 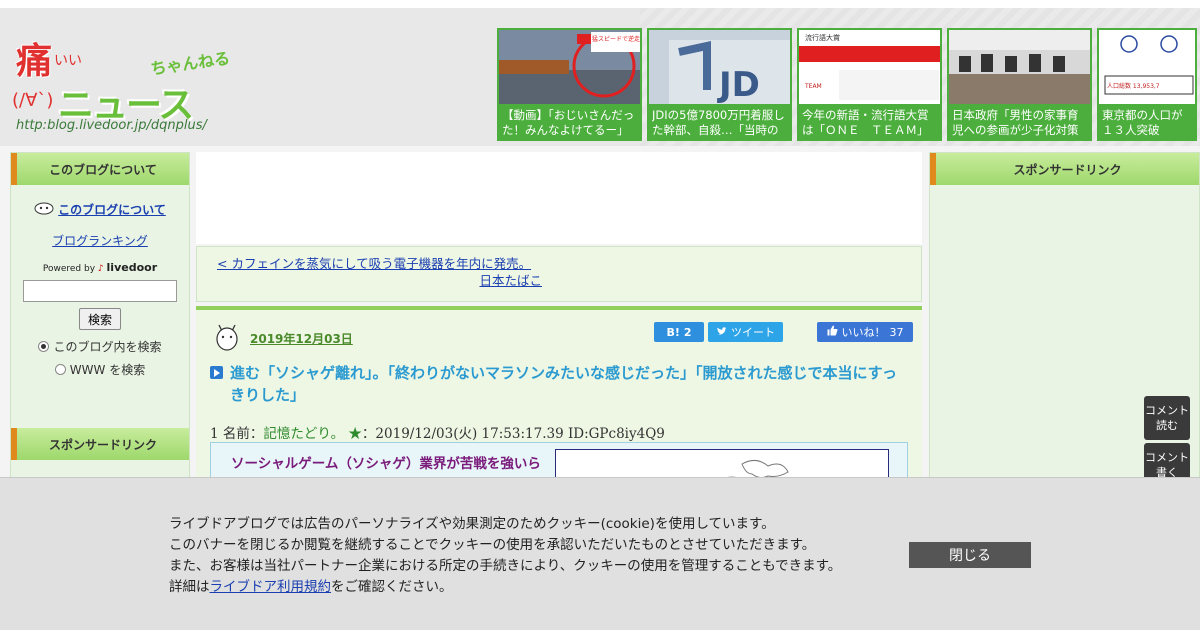 I want to click on thumbnail-caption: JDIの5億7800万円着服した幹部、自殺…「当時の経営, so click(x=718, y=123).